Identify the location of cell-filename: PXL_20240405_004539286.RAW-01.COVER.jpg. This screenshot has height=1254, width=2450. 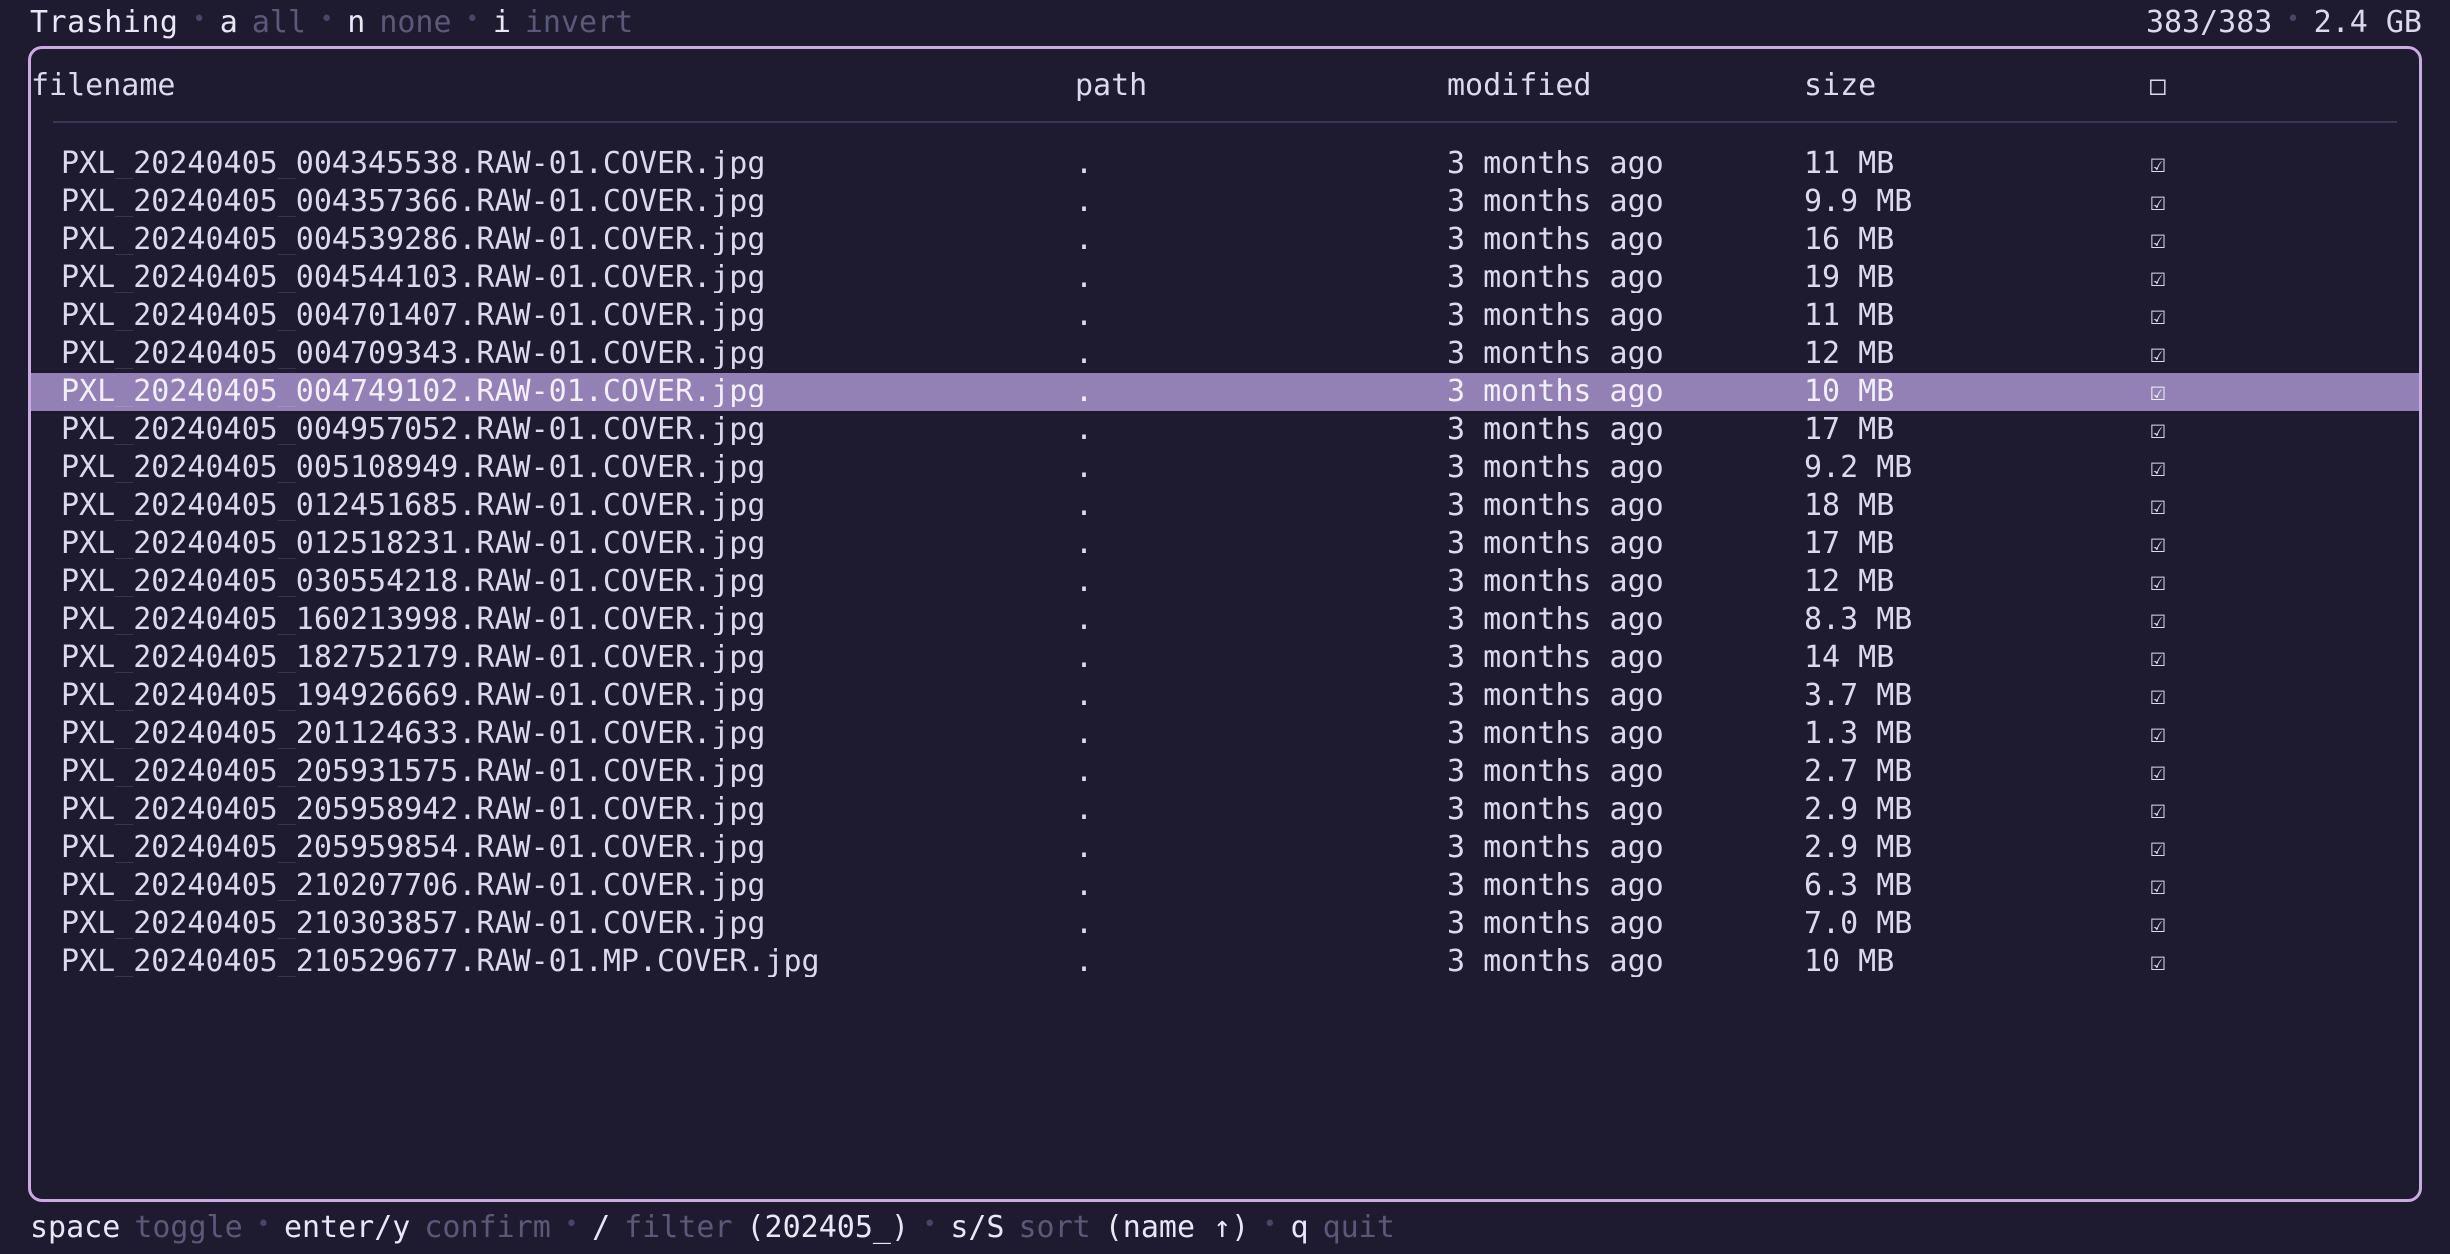
(553, 240).